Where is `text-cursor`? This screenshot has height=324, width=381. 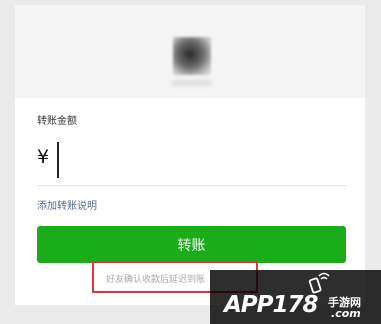 text-cursor is located at coordinates (58, 160).